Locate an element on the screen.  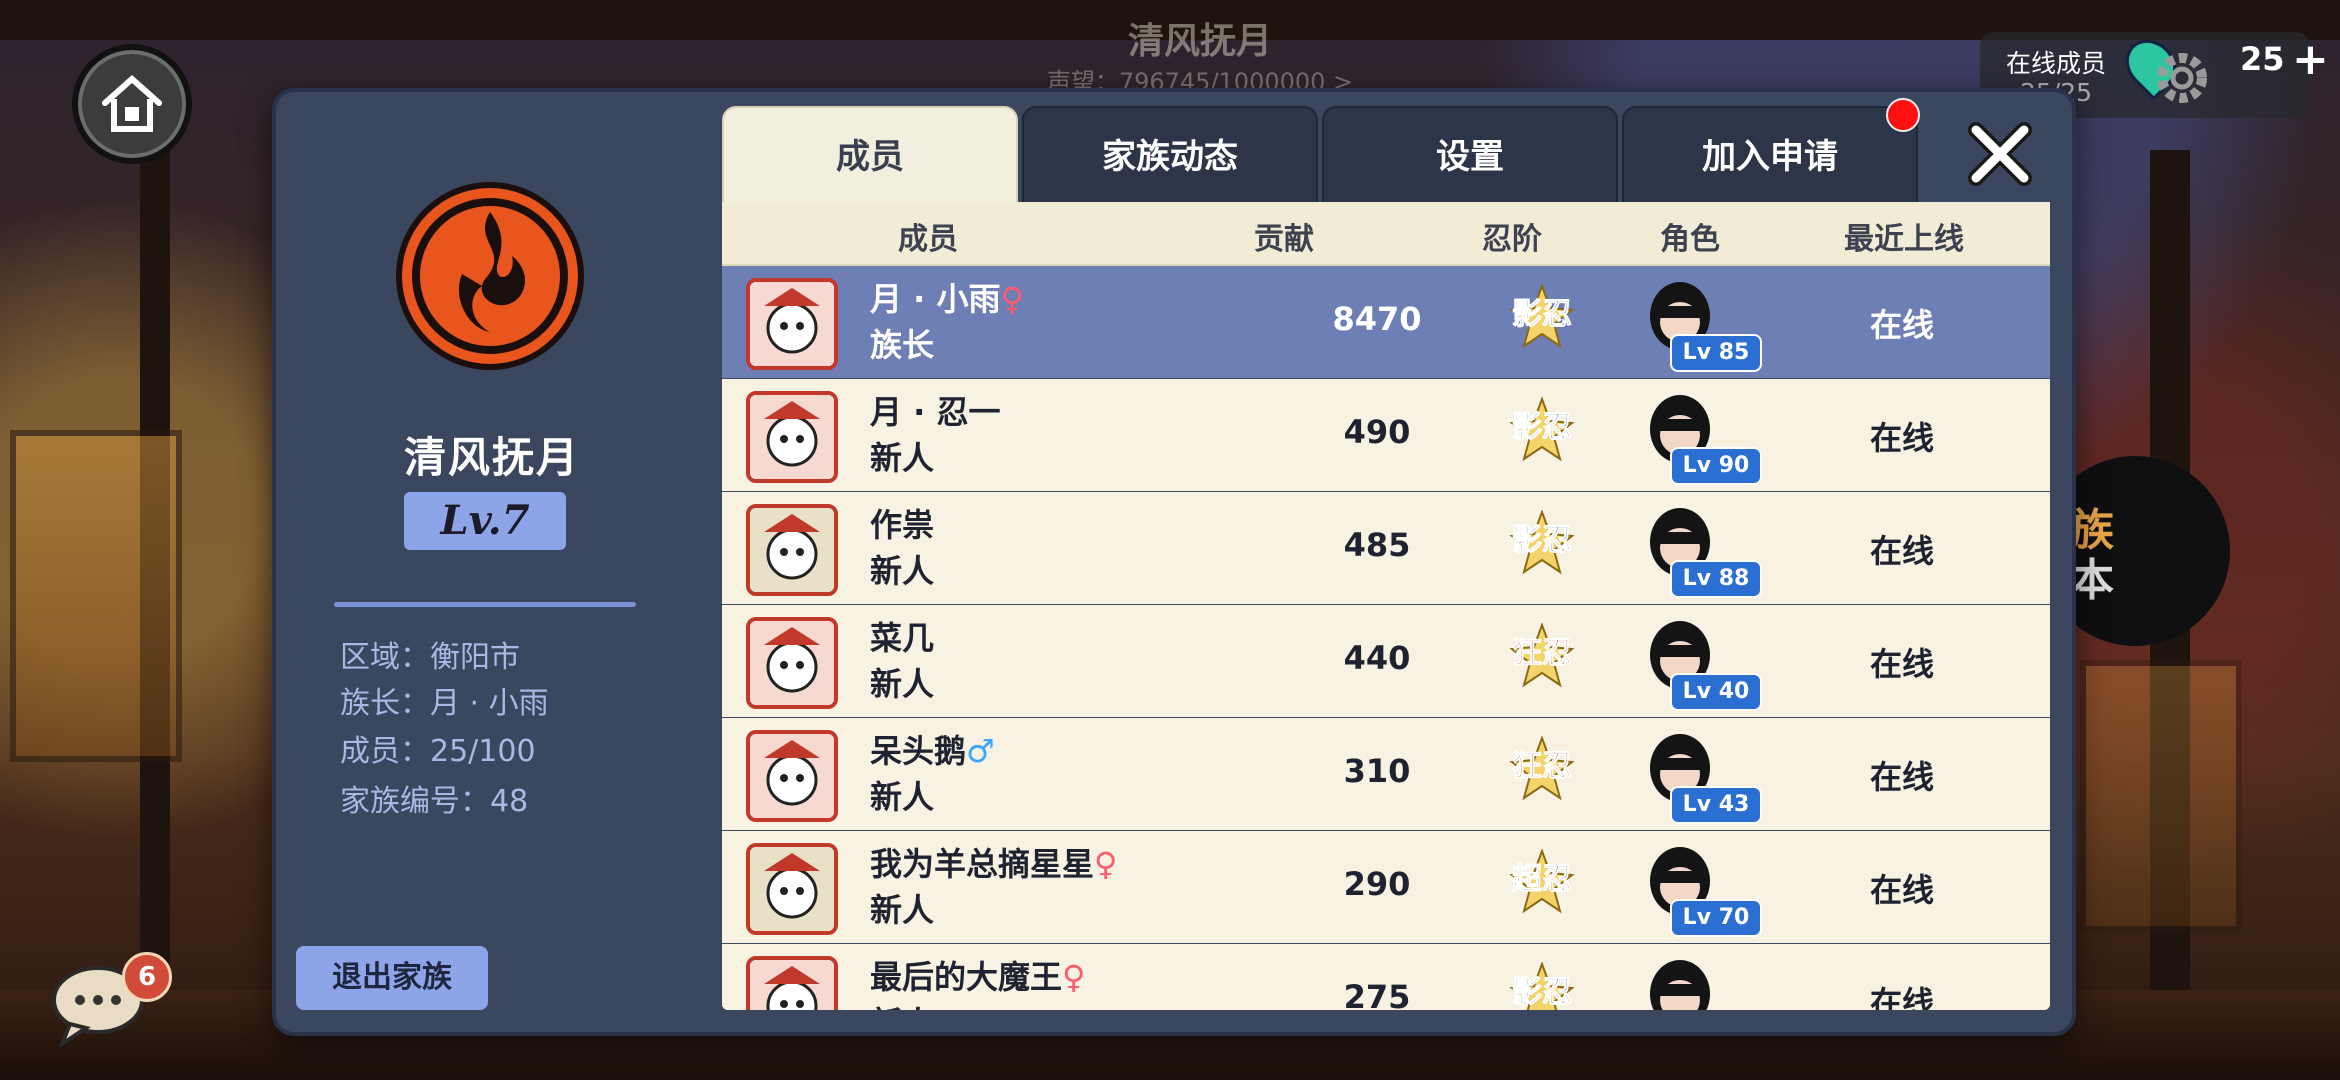
player-count: 25 is located at coordinates (2262, 59).